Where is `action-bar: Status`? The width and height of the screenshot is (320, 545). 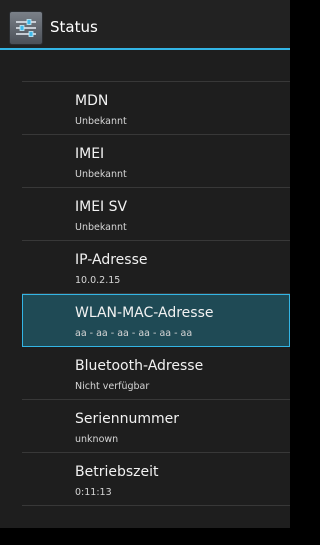 action-bar: Status is located at coordinates (145, 25).